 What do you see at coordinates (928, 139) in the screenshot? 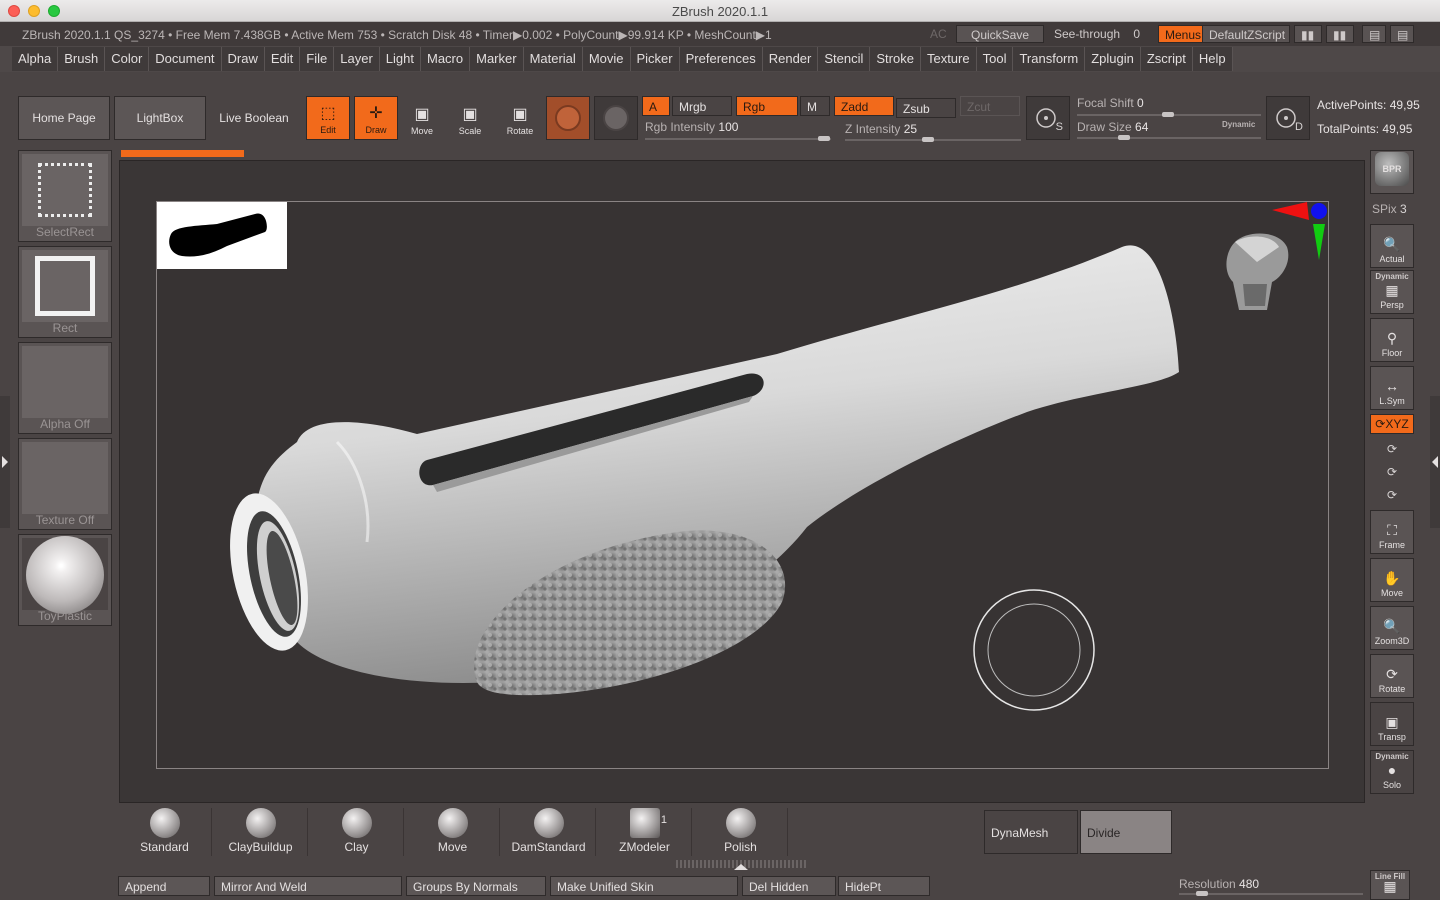
I see `z-intensity-knob` at bounding box center [928, 139].